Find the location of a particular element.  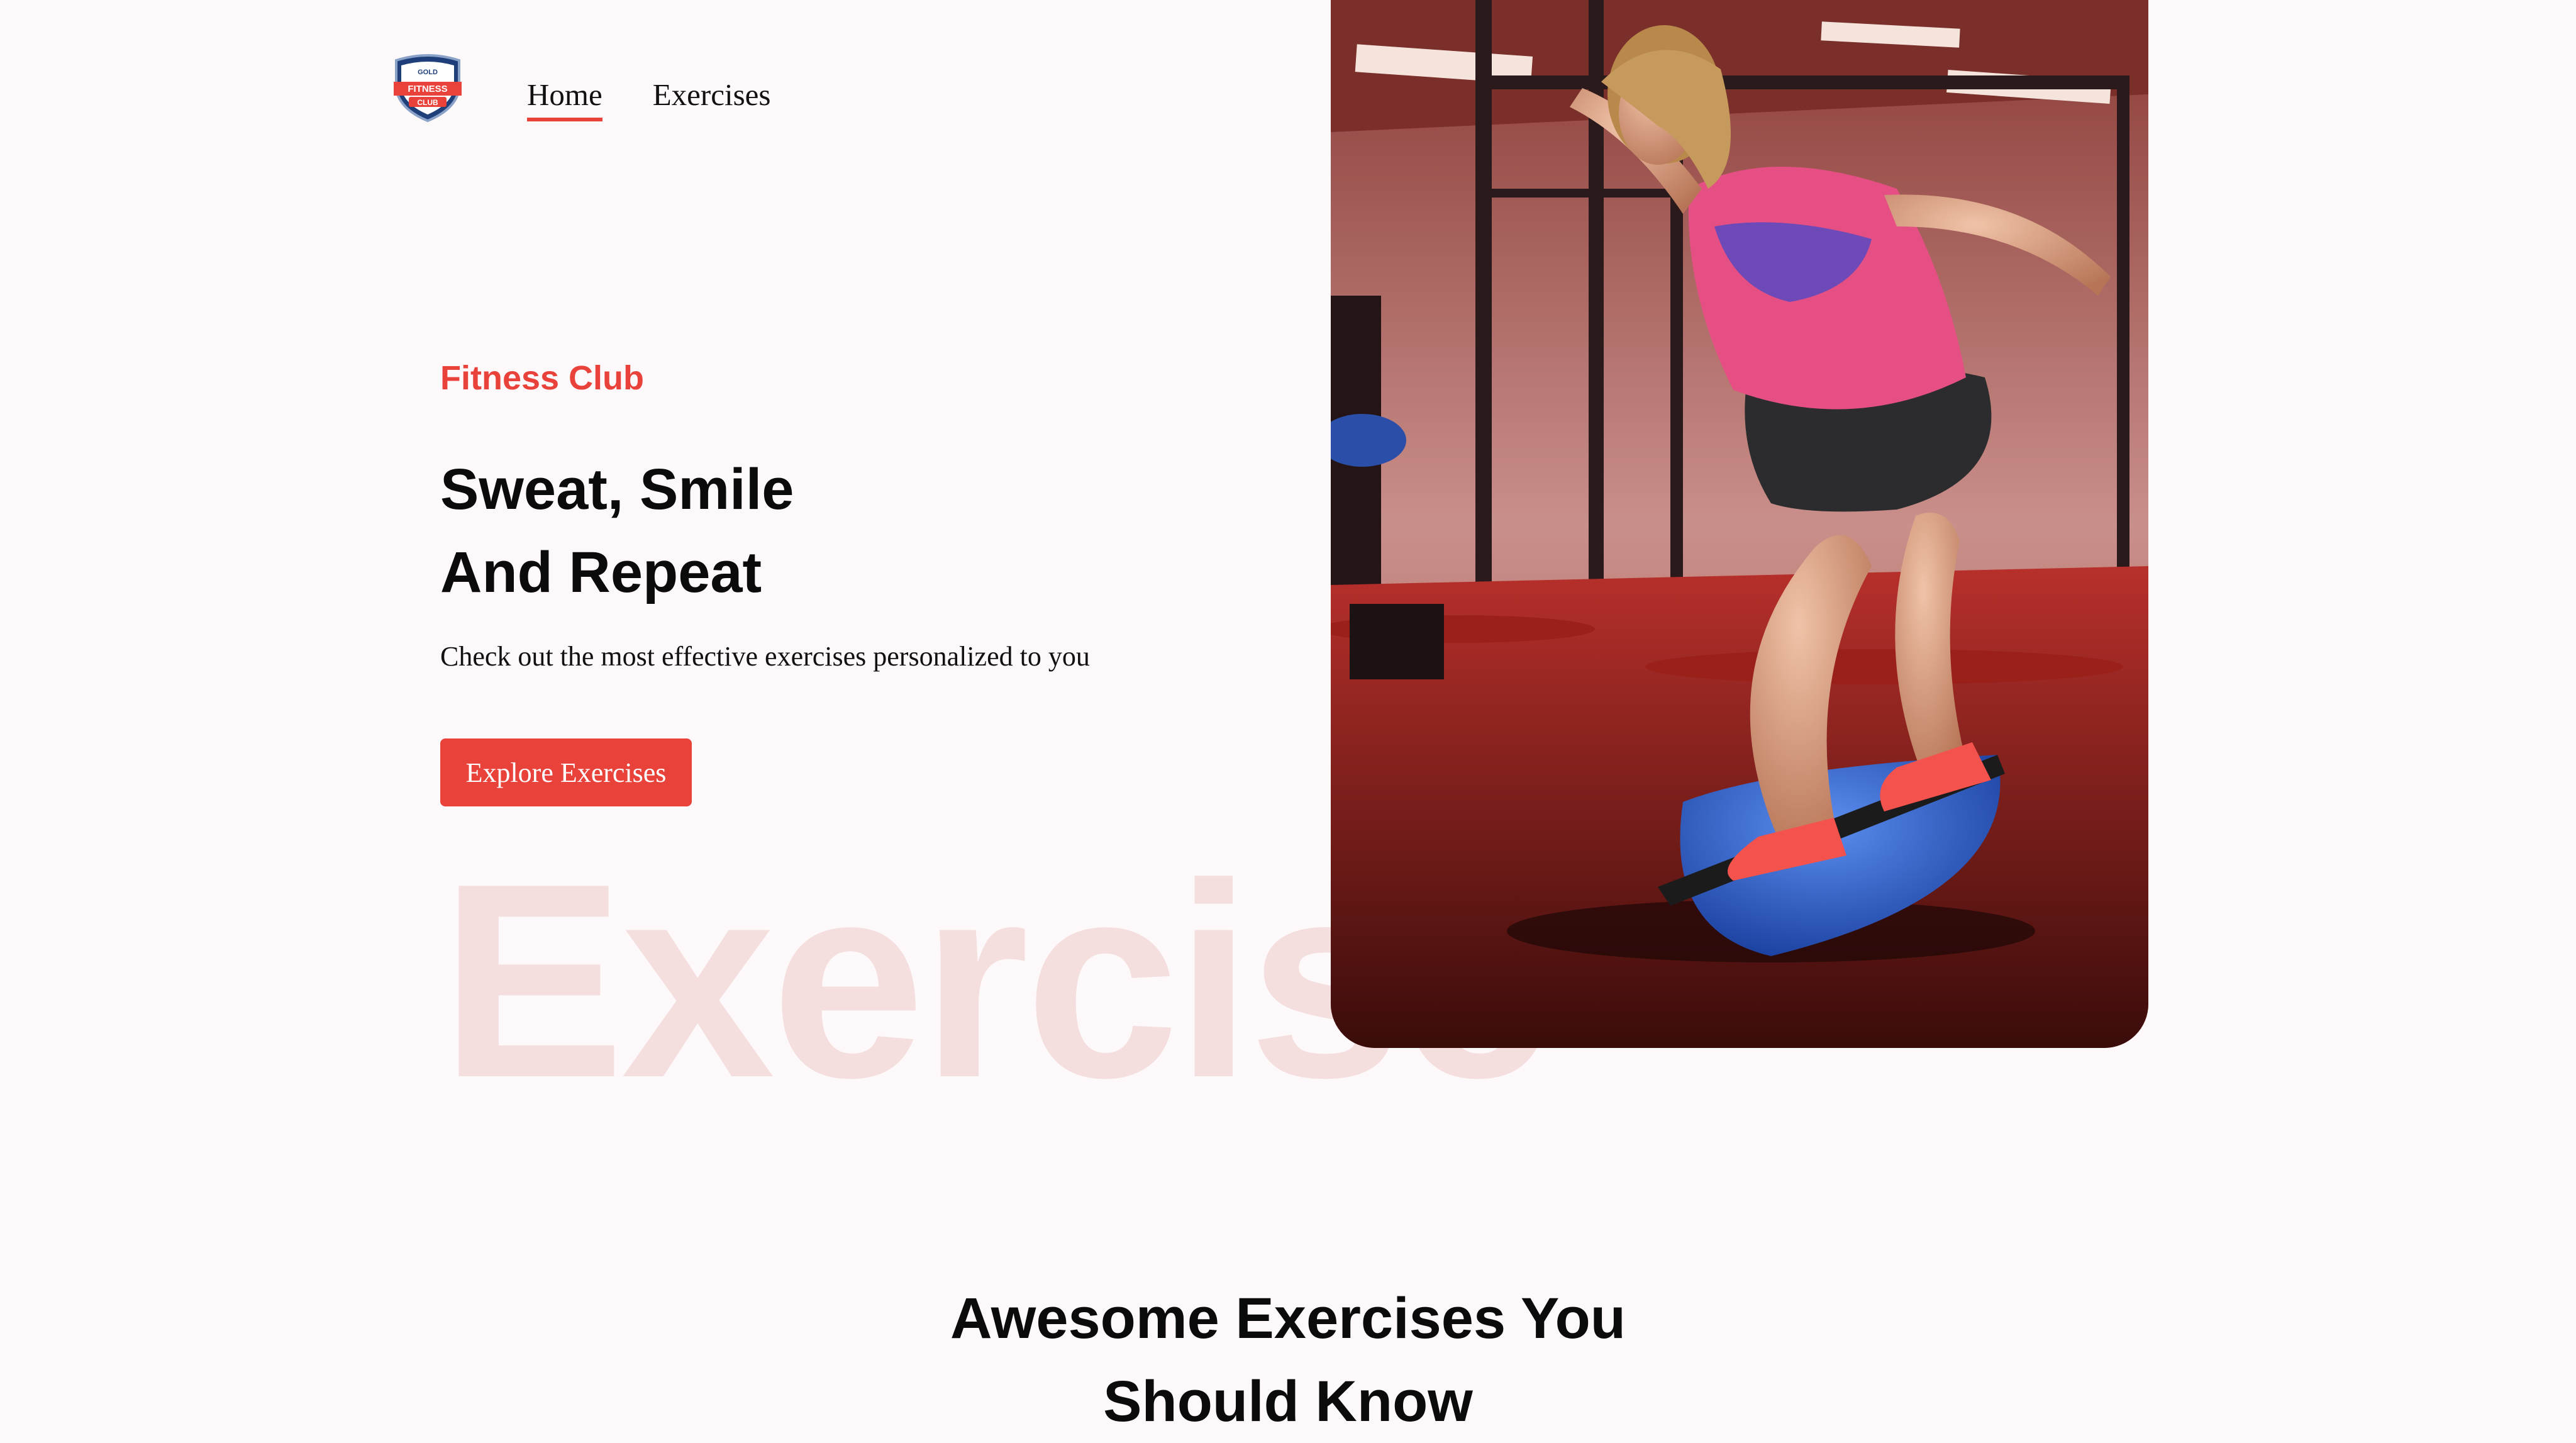

logo-top-text: GOLD is located at coordinates (428, 72).